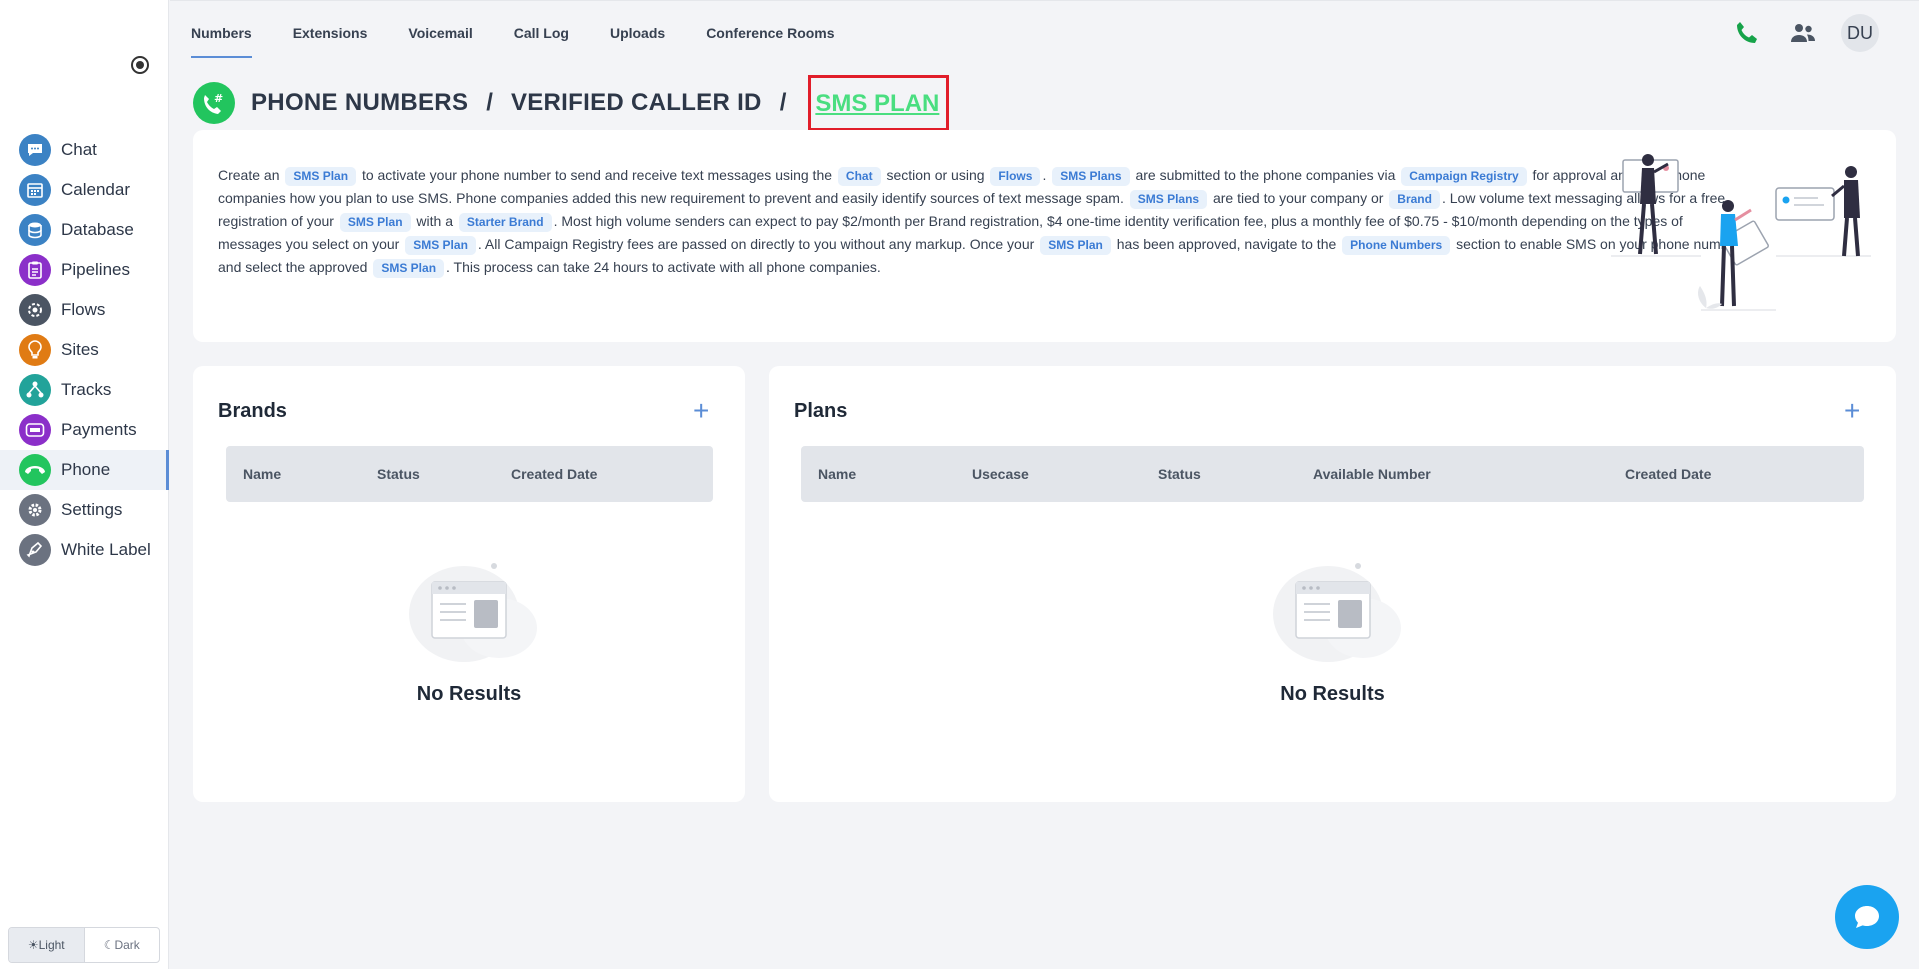 This screenshot has width=1919, height=969. I want to click on moon-icon: ☾, so click(109, 945).